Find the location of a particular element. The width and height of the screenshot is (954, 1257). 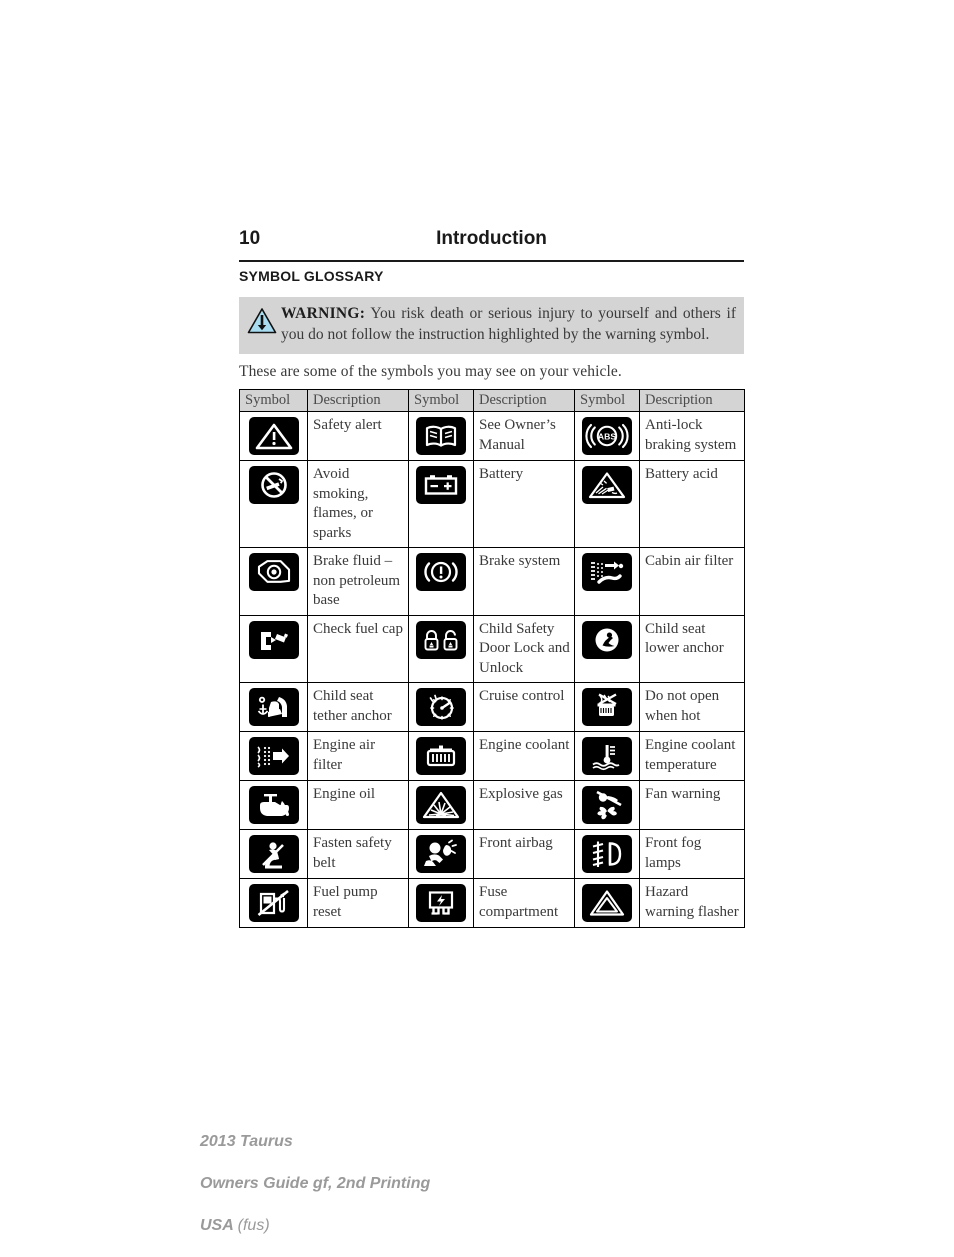

description-cell: Child seat lower anchor is located at coordinates (692, 648).